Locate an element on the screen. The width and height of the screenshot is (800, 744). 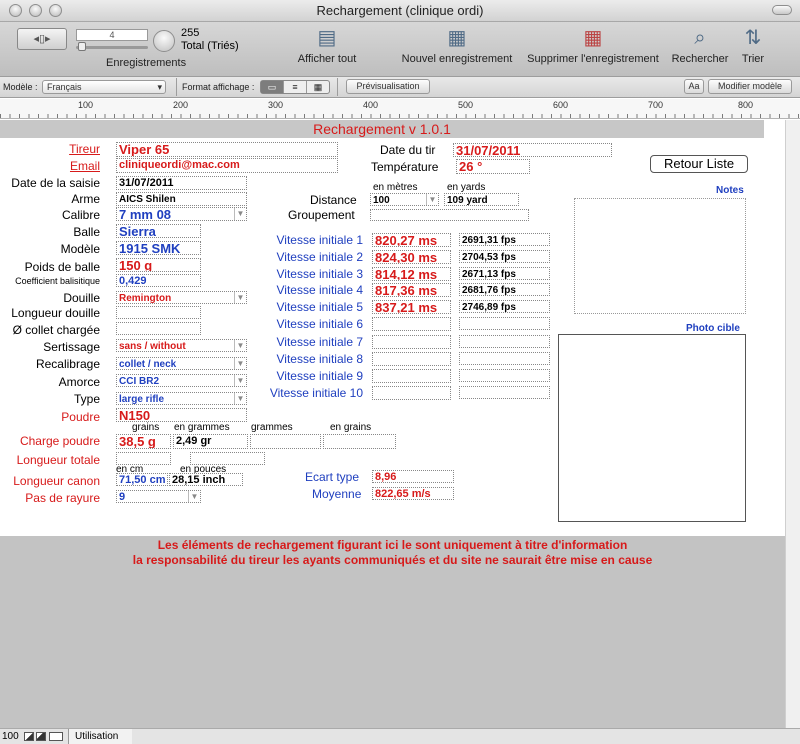
poudre-field: N150 is located at coordinates (181, 415).